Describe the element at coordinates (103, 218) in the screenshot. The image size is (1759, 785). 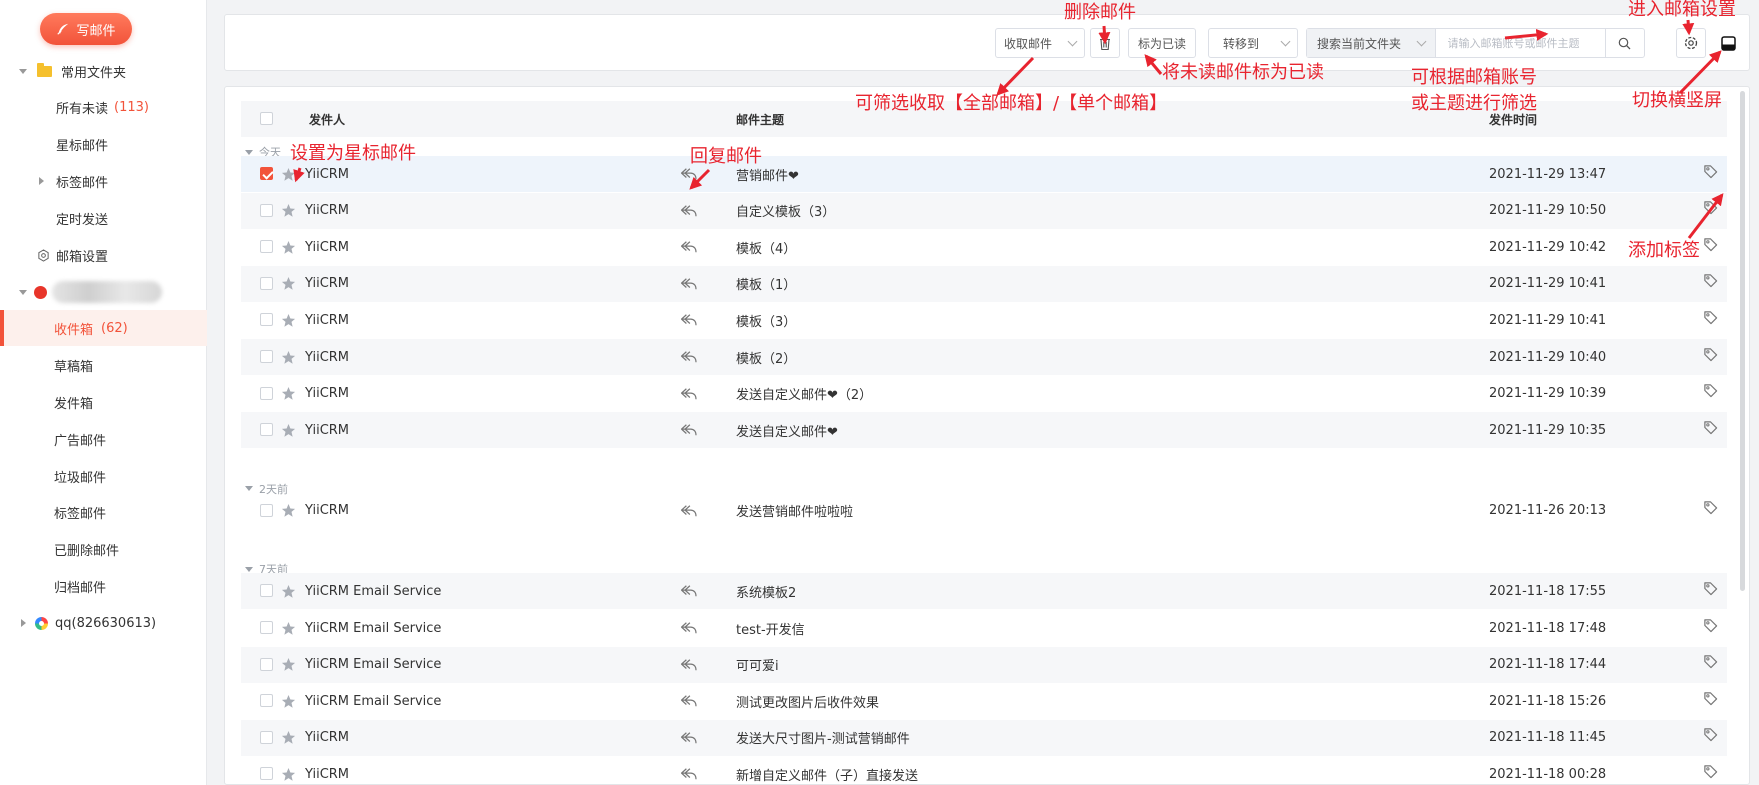
I see `sidebar-item-scheduled: 定时发送` at that location.